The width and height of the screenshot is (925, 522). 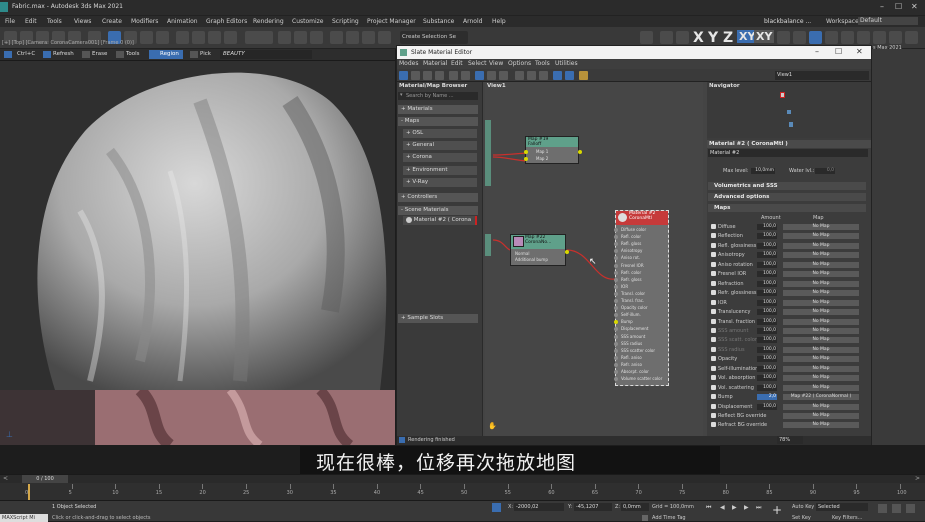 I want to click on snap-grid-icon, so click(x=783, y=37).